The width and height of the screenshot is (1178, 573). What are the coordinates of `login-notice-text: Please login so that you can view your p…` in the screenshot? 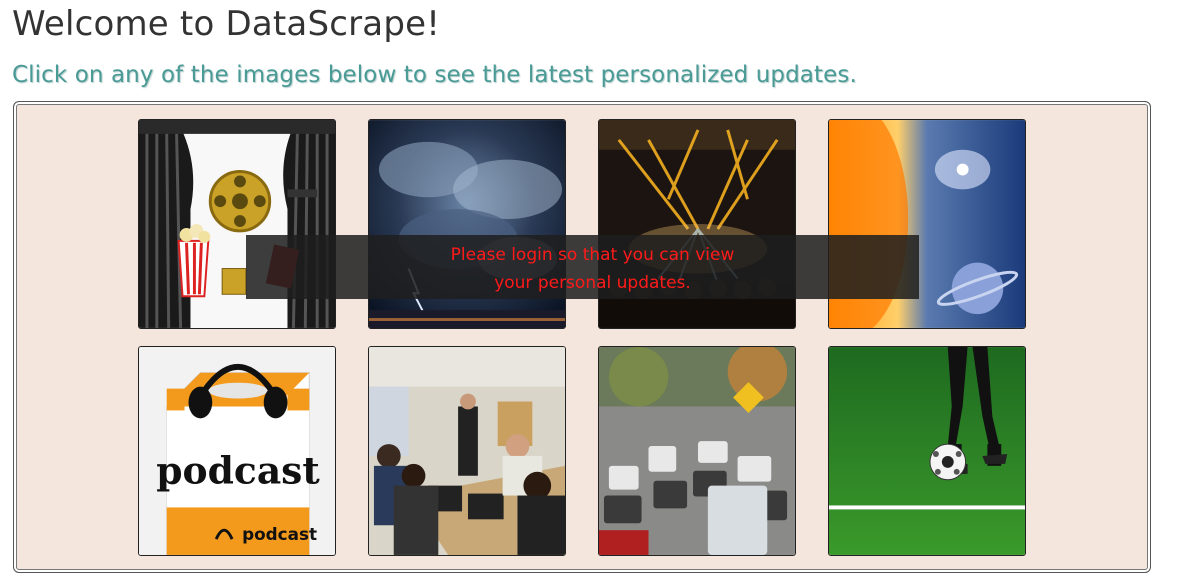 It's located at (582, 269).